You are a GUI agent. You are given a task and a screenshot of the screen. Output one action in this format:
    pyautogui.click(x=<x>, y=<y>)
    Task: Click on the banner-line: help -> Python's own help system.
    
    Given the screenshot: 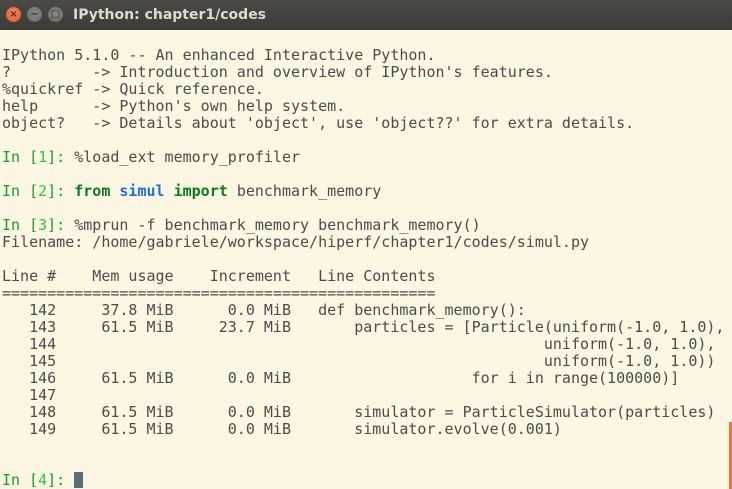 What is the action you would take?
    pyautogui.click(x=174, y=106)
    